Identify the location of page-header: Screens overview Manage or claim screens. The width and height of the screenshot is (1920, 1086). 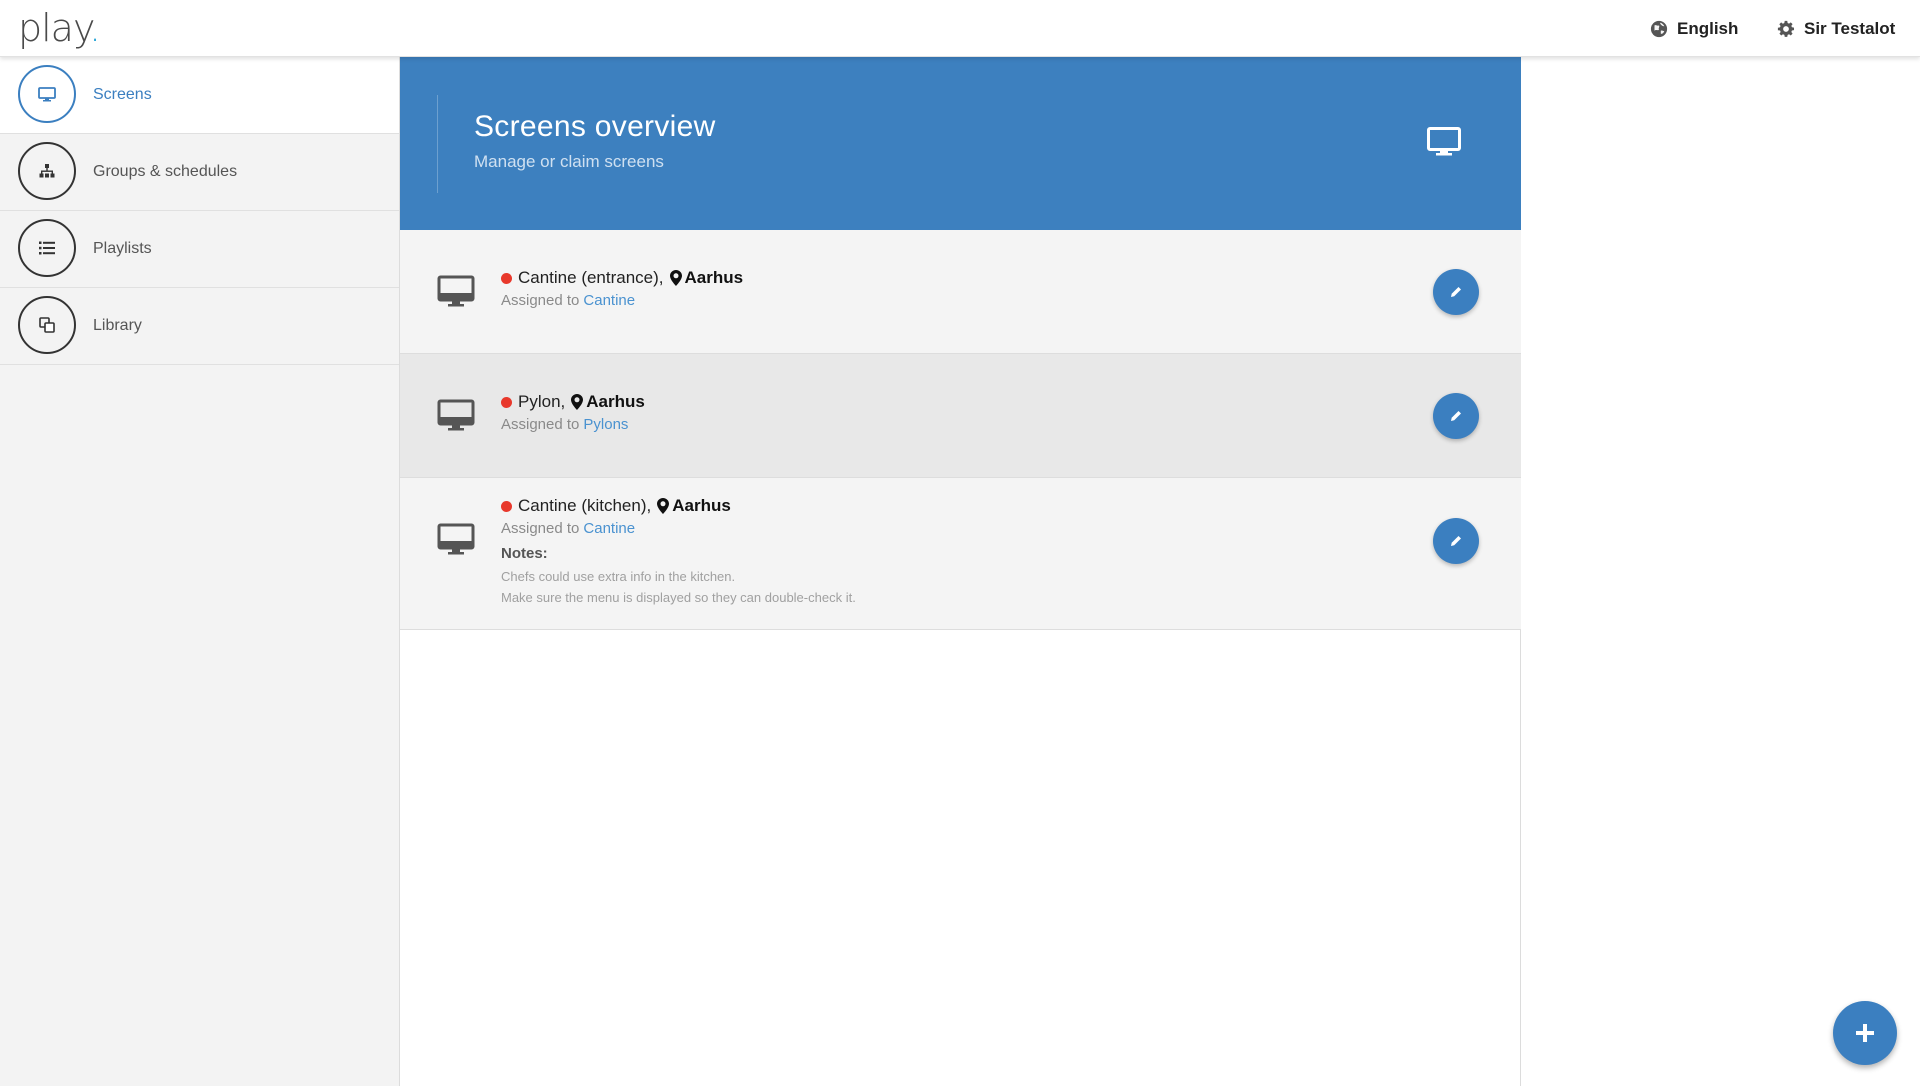
(960, 143).